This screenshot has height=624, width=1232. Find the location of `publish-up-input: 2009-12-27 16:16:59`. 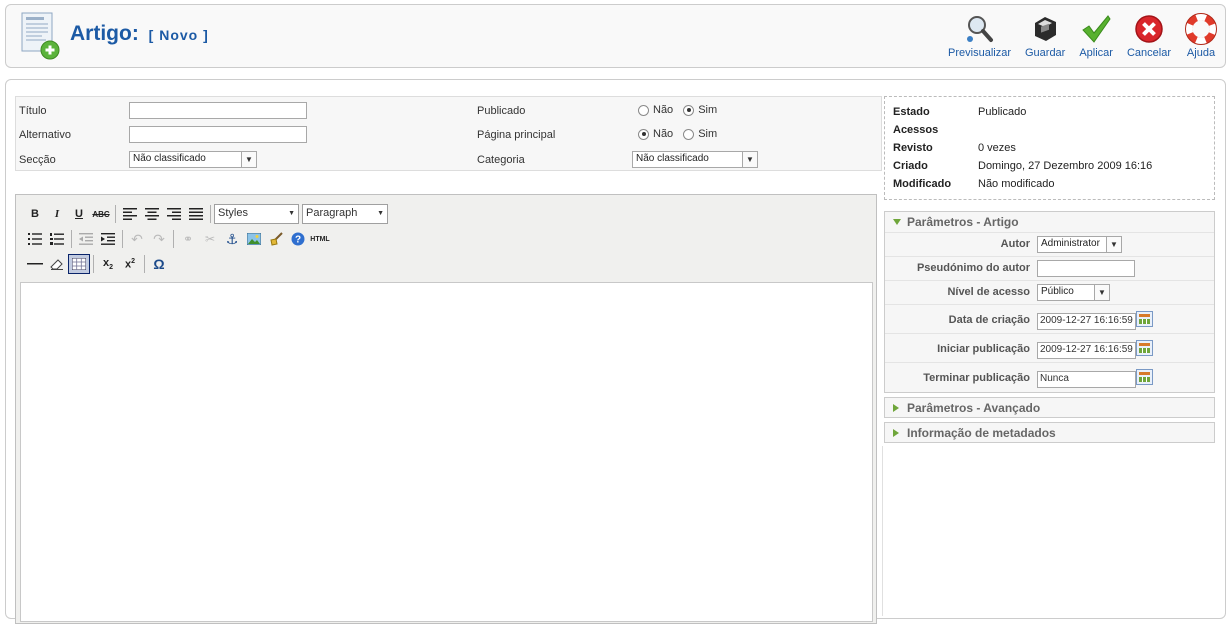

publish-up-input: 2009-12-27 16:16:59 is located at coordinates (1086, 350).